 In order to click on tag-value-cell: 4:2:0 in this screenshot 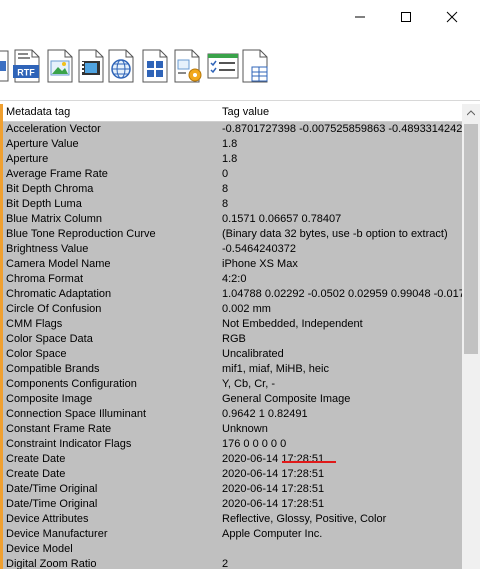, I will do `click(234, 279)`.